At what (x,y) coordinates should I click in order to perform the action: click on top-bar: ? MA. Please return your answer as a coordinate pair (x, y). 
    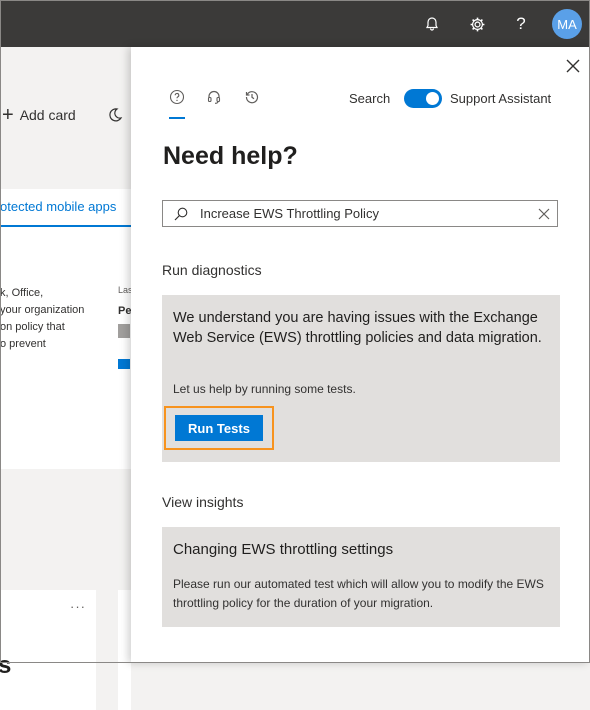
    Looking at the image, I should click on (295, 23).